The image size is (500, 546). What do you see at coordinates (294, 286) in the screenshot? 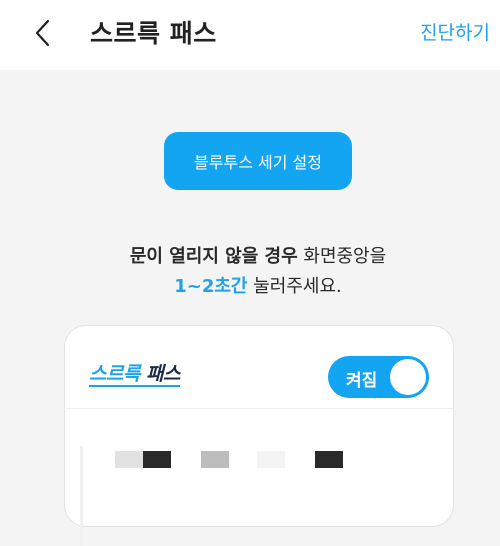
I see `notice-instruction: 눌러주세요.` at bounding box center [294, 286].